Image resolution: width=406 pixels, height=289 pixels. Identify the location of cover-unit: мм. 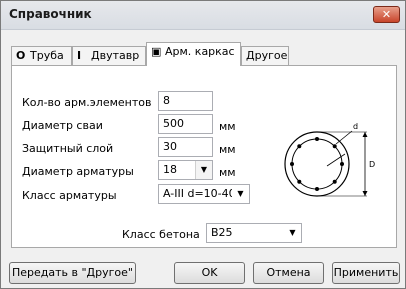
(227, 149).